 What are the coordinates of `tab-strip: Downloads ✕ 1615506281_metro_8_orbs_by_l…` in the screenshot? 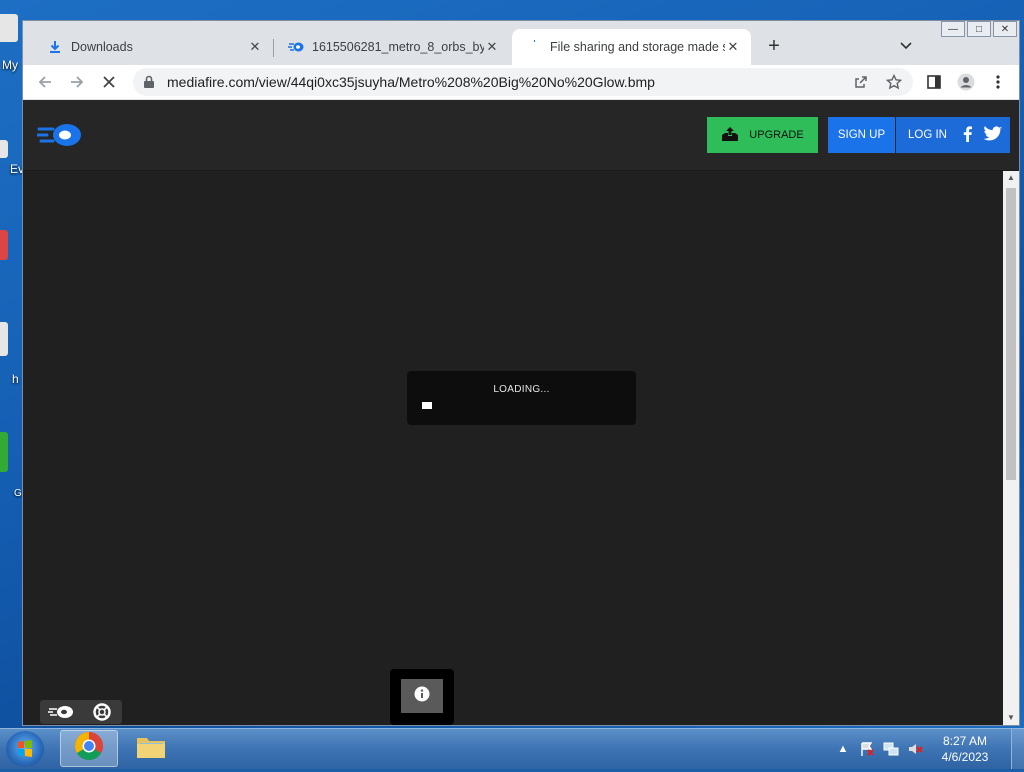 It's located at (521, 43).